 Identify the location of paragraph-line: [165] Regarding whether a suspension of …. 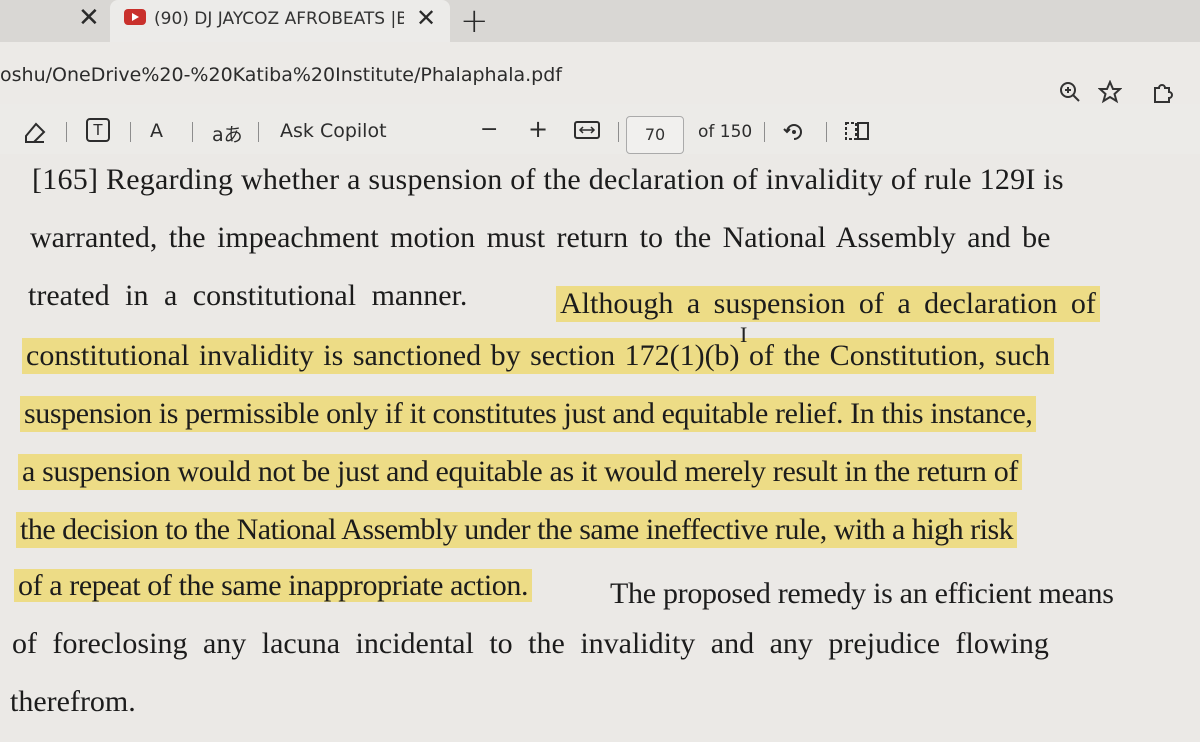
(548, 179).